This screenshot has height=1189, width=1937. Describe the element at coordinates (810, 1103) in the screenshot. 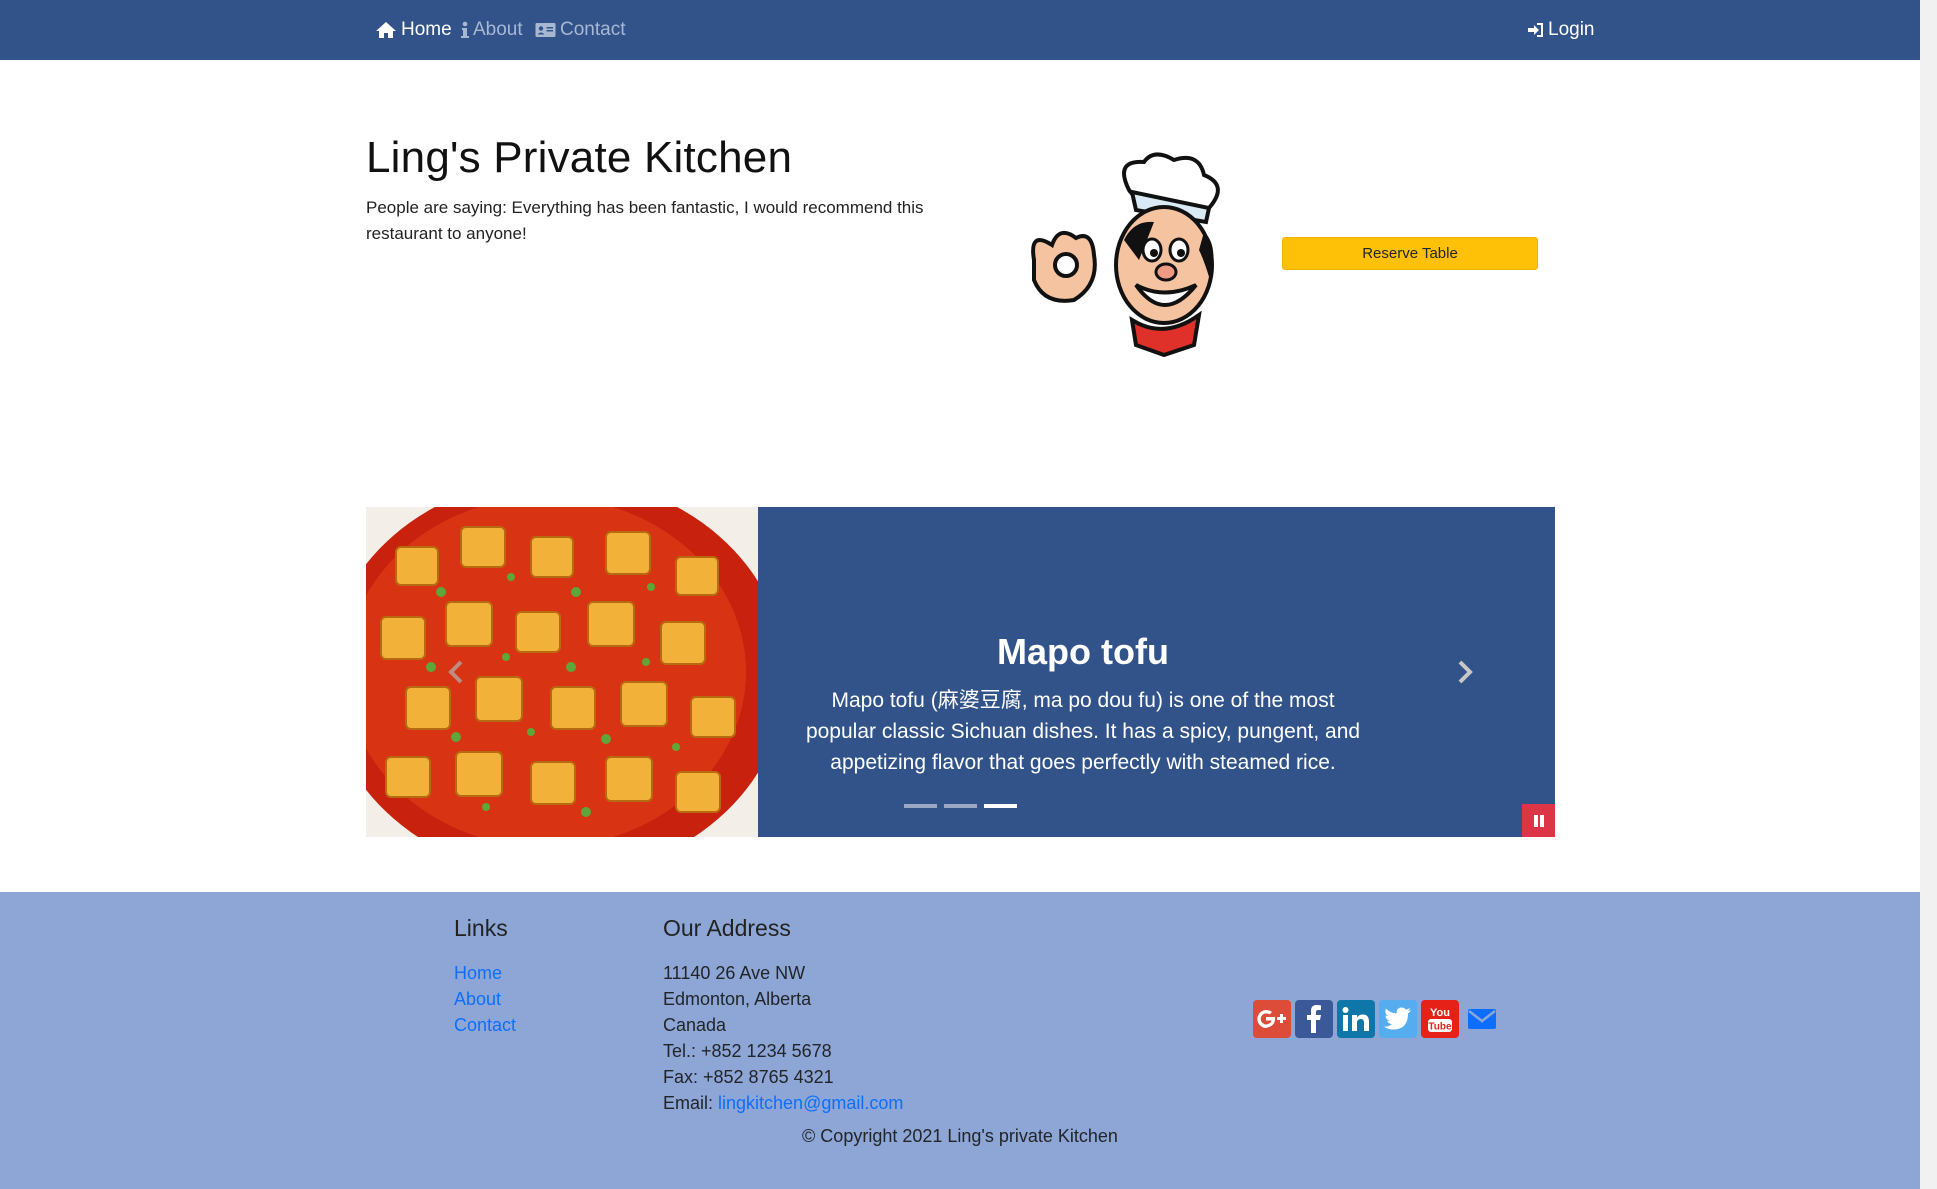

I see `email-link: lingkitchen@gmail.com` at that location.